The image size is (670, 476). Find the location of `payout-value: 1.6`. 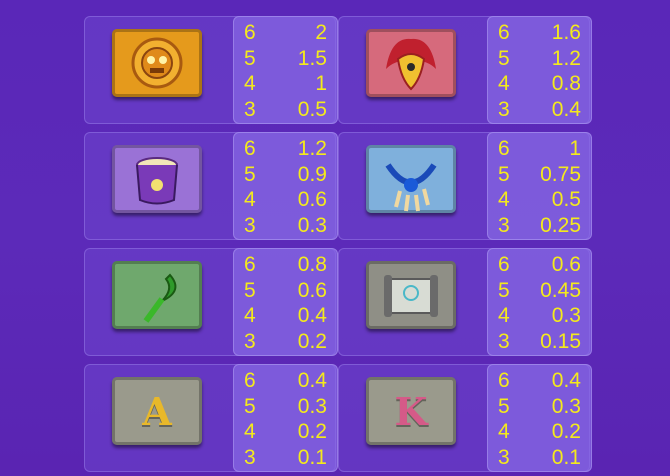

payout-value: 1.6 is located at coordinates (566, 32).